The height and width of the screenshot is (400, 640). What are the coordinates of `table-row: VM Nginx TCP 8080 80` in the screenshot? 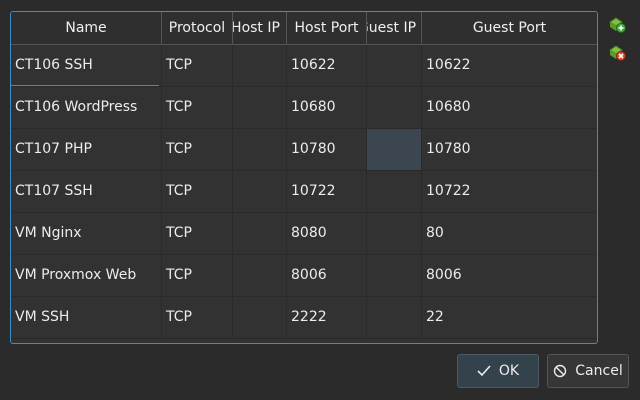 It's located at (304, 234).